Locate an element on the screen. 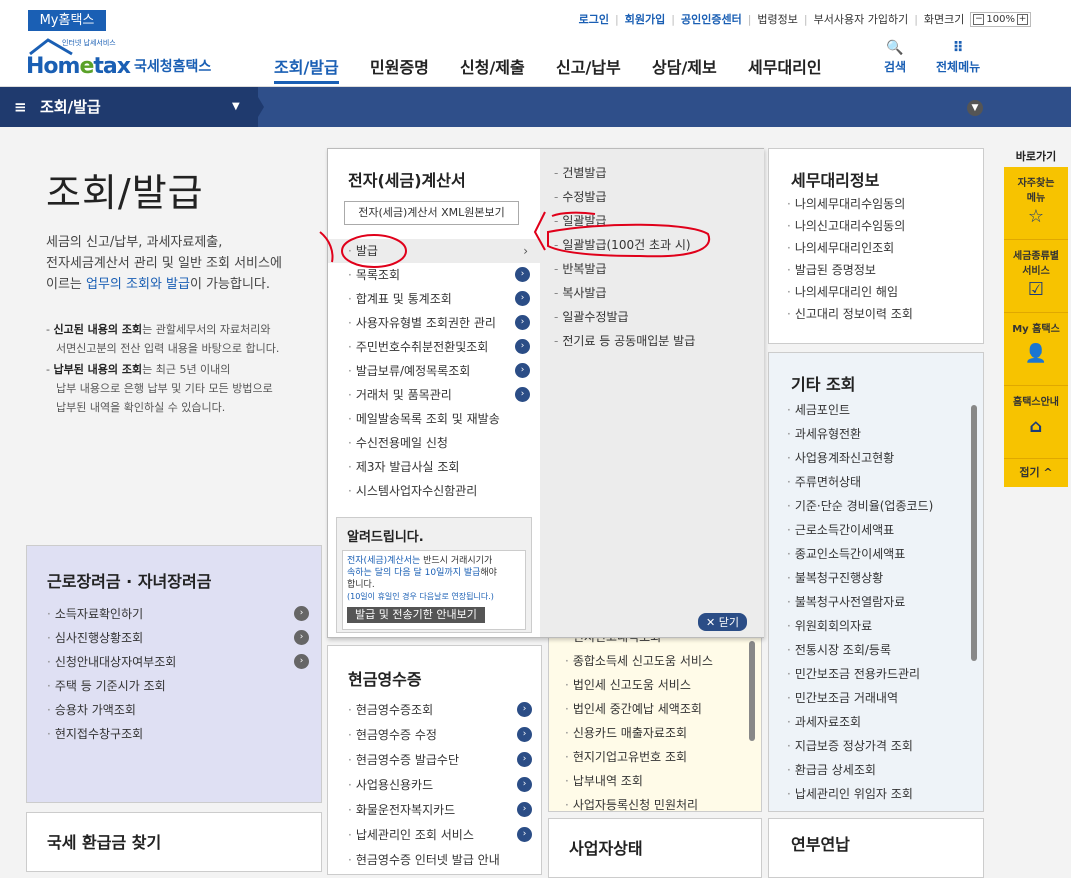 The image size is (1071, 878). list-item: · 불복청구사전열람자료 is located at coordinates (877, 602).